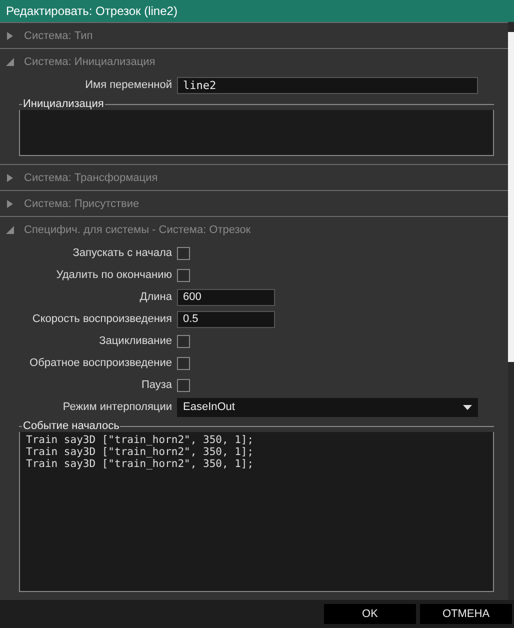 This screenshot has height=628, width=514. What do you see at coordinates (254, 177) in the screenshot?
I see `section-header: Система: Трансформация` at bounding box center [254, 177].